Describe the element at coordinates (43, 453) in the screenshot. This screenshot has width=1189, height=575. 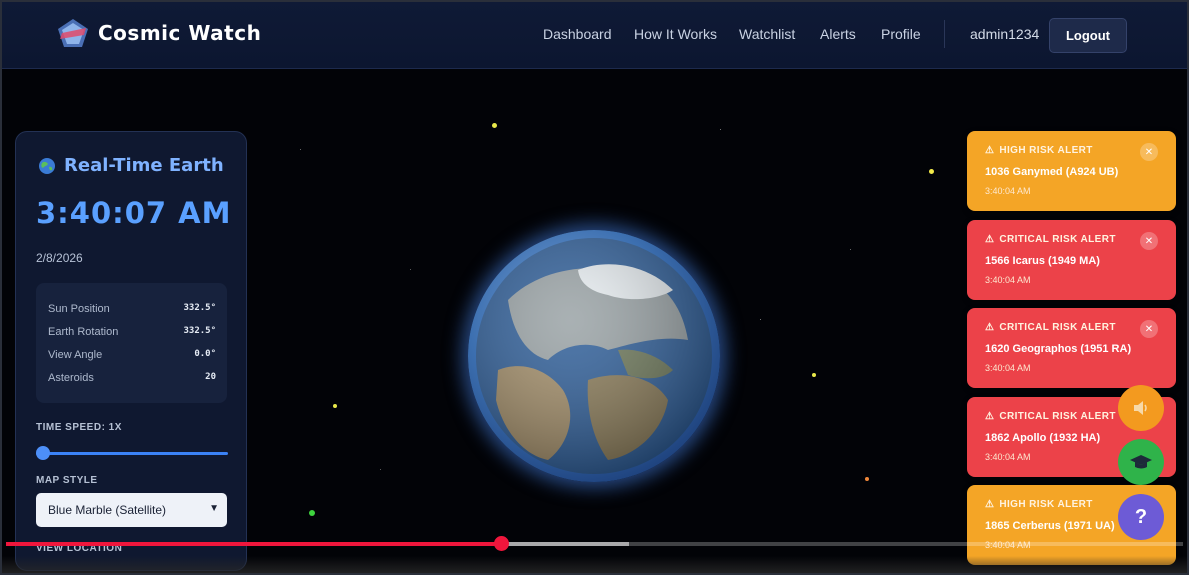
I see `time-speed-slider-thumb` at that location.